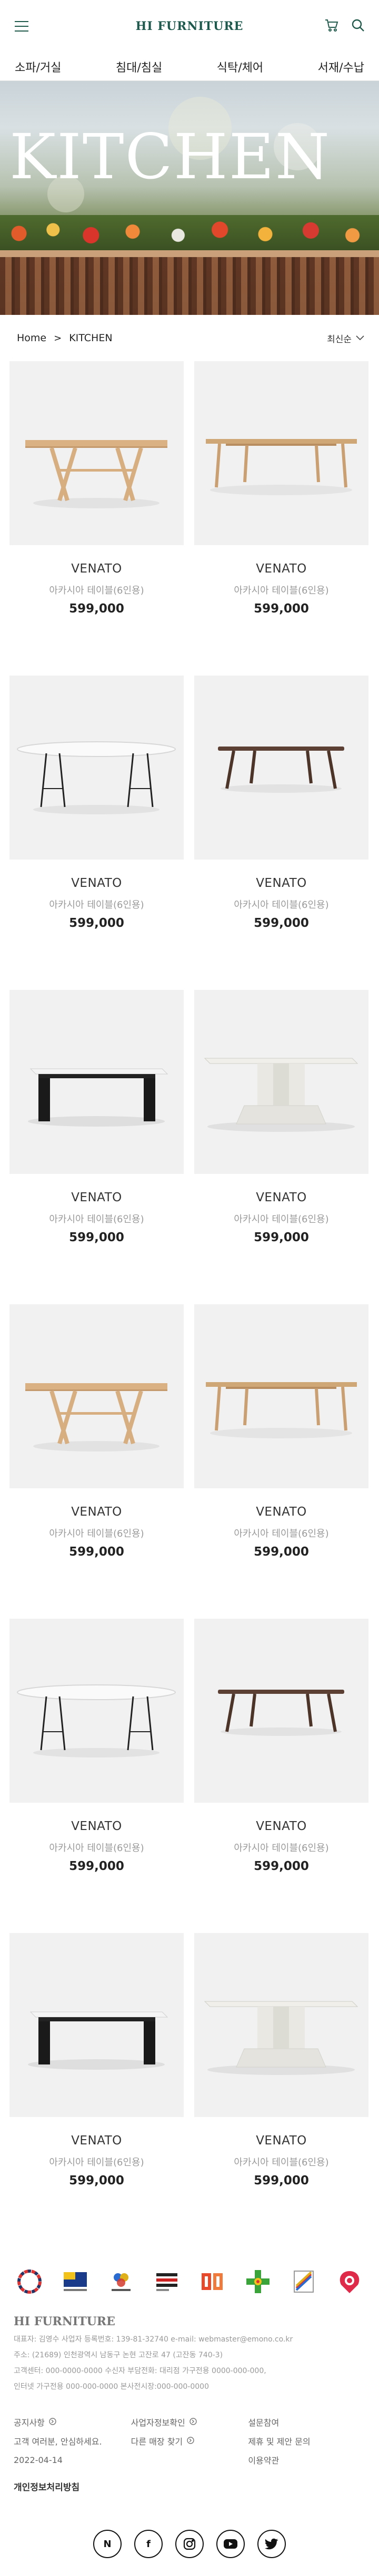  What do you see at coordinates (158, 2423) in the screenshot?
I see `biz-check-label: 사업자정보확인` at bounding box center [158, 2423].